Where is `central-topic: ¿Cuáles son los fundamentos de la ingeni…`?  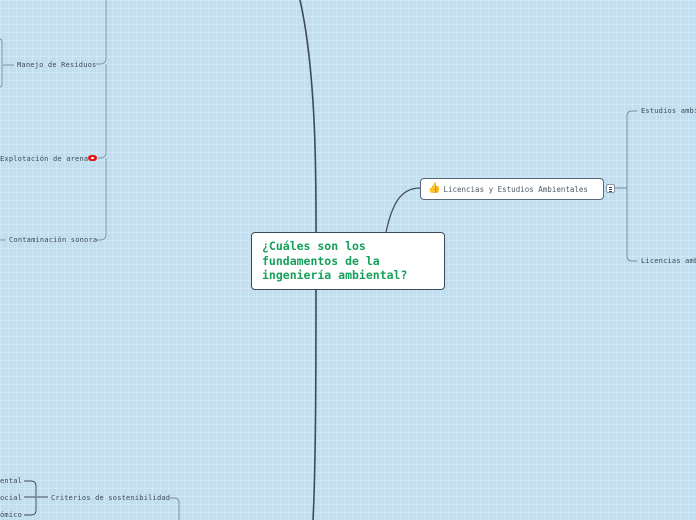
central-topic: ¿Cuáles son los fundamentos de la ingeni… is located at coordinates (348, 261).